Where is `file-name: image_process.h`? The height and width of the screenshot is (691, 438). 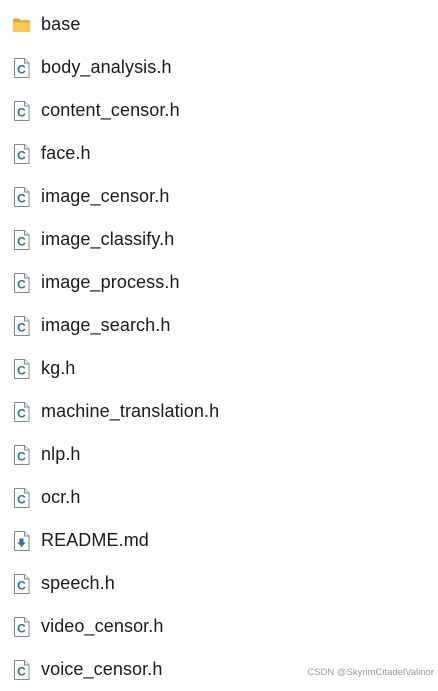
file-name: image_process.h is located at coordinates (110, 282).